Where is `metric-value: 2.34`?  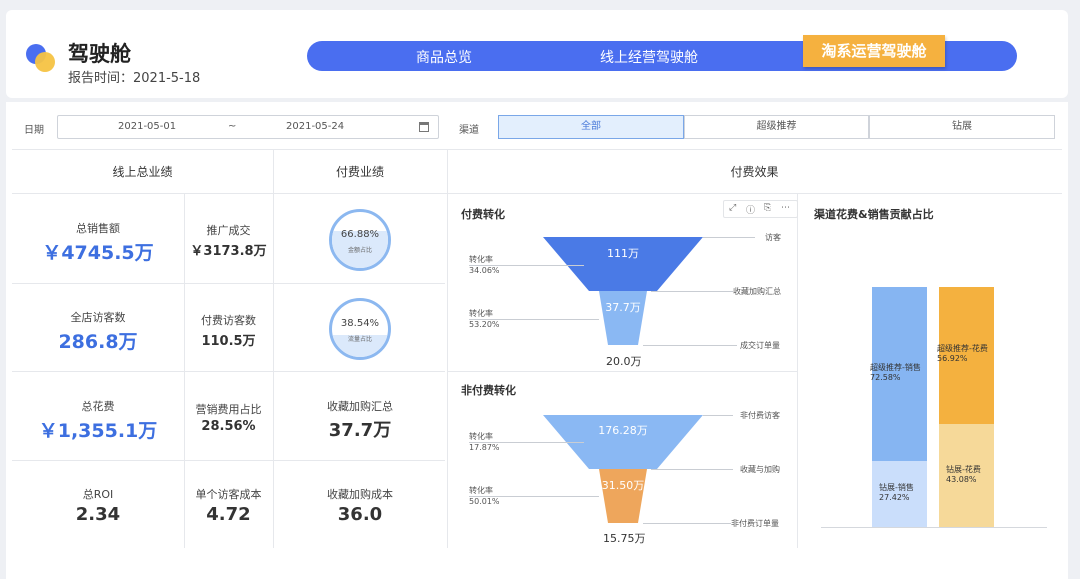
metric-value: 2.34 is located at coordinates (98, 514).